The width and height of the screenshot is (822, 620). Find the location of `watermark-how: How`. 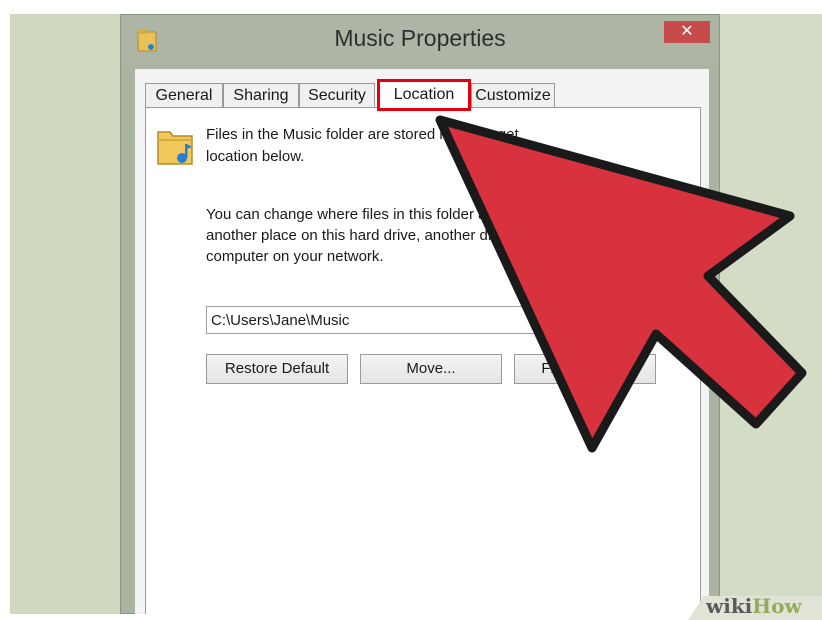

watermark-how: How is located at coordinates (777, 606).